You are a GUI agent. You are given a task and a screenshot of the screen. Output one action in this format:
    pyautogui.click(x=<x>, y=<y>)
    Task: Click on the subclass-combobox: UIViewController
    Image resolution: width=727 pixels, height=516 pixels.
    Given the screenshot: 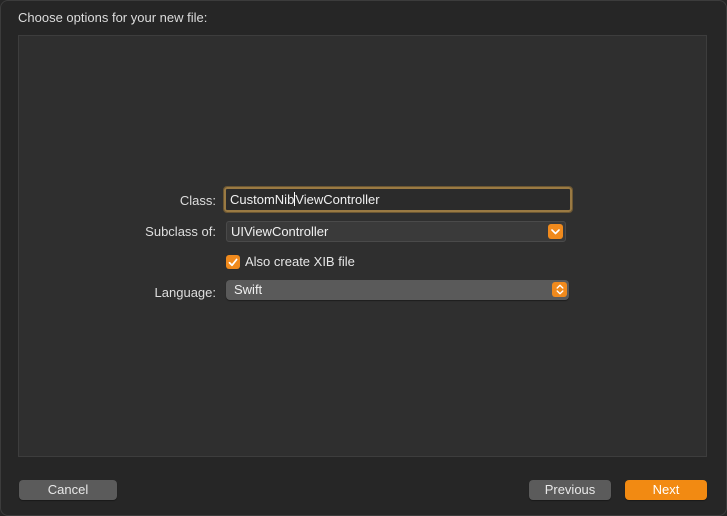 What is the action you would take?
    pyautogui.click(x=396, y=231)
    